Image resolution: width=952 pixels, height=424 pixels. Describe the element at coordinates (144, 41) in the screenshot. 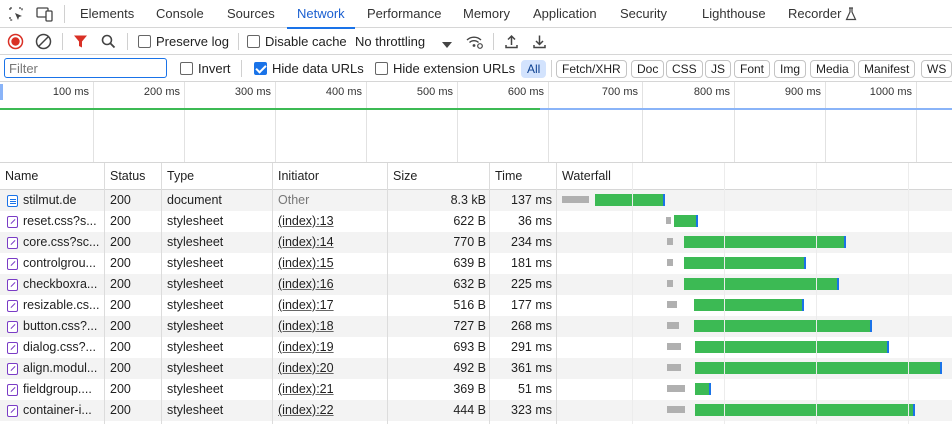

I see `preserve-log-checkbox` at that location.